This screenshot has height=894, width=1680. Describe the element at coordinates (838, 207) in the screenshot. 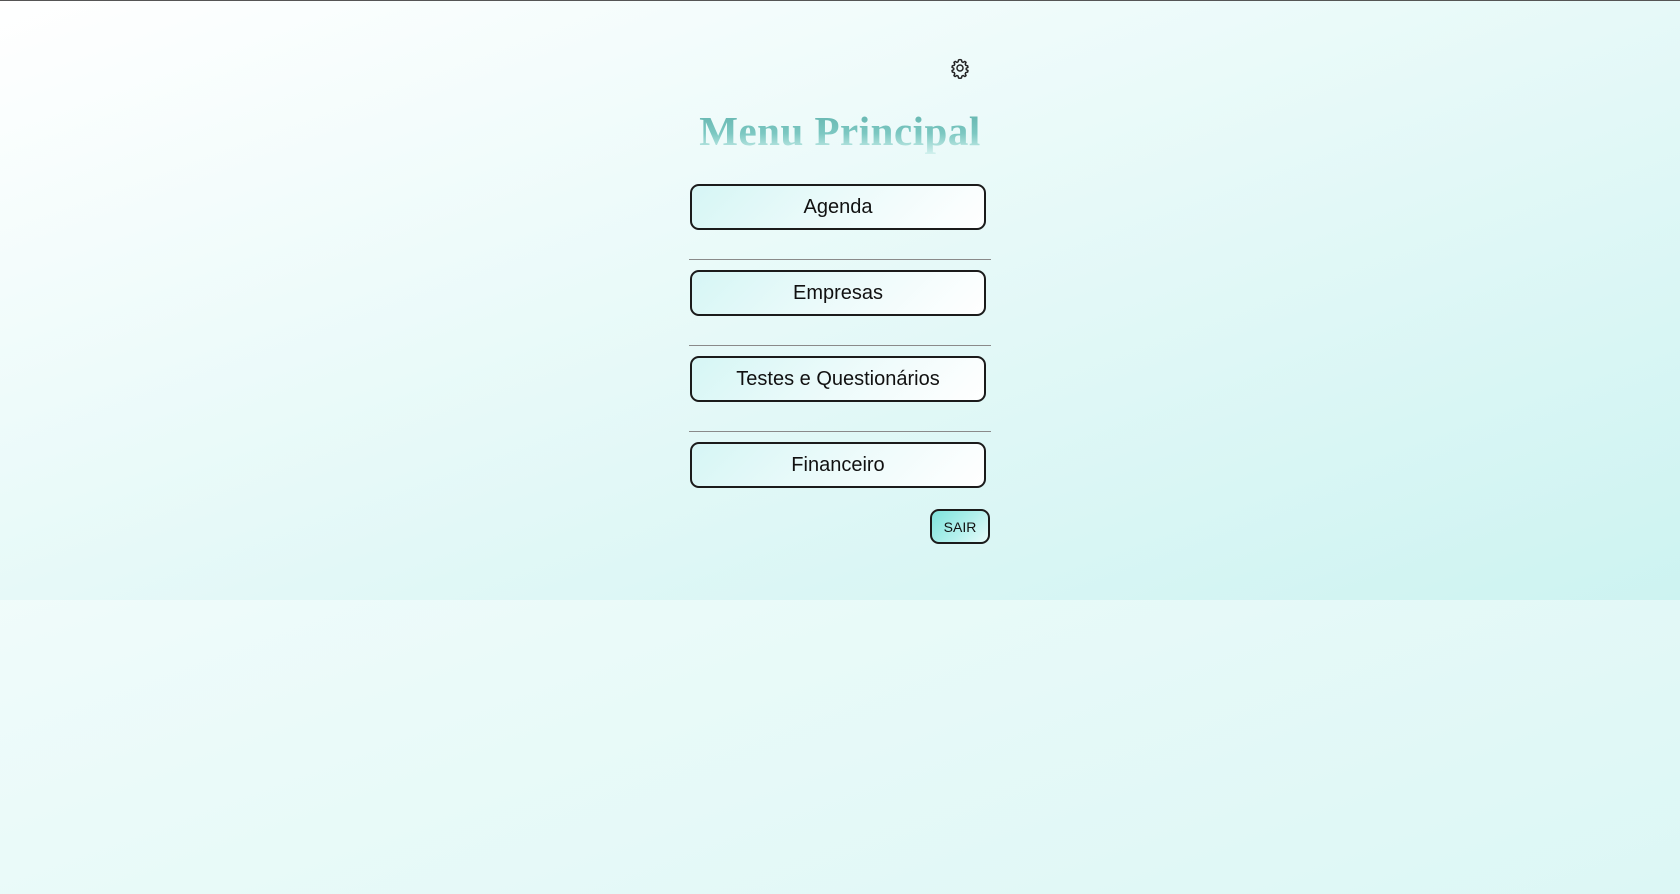

I see `agenda-button: Agenda` at that location.